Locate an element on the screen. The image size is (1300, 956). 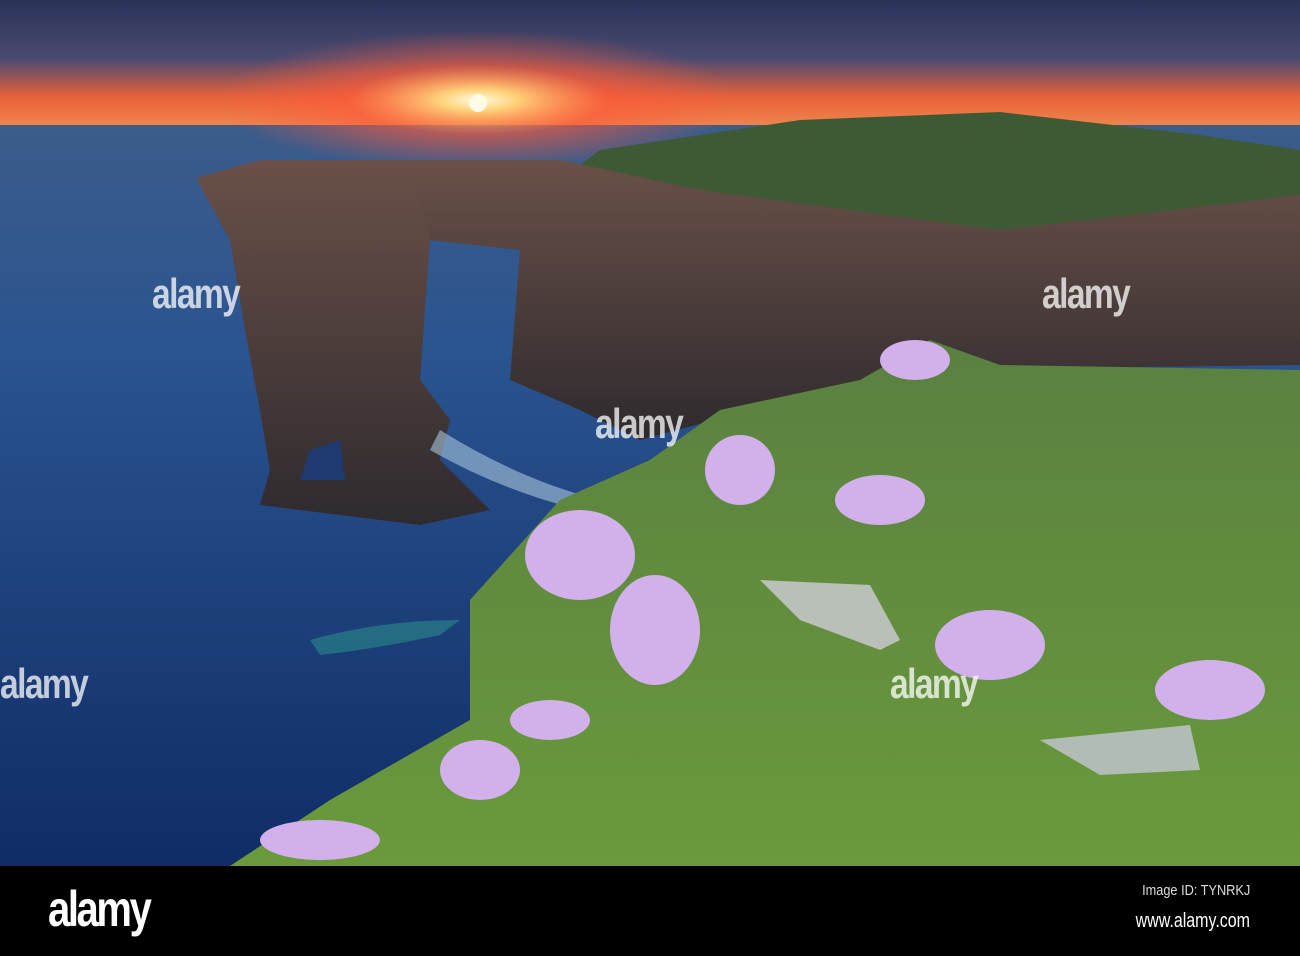
sun is located at coordinates (478, 103).